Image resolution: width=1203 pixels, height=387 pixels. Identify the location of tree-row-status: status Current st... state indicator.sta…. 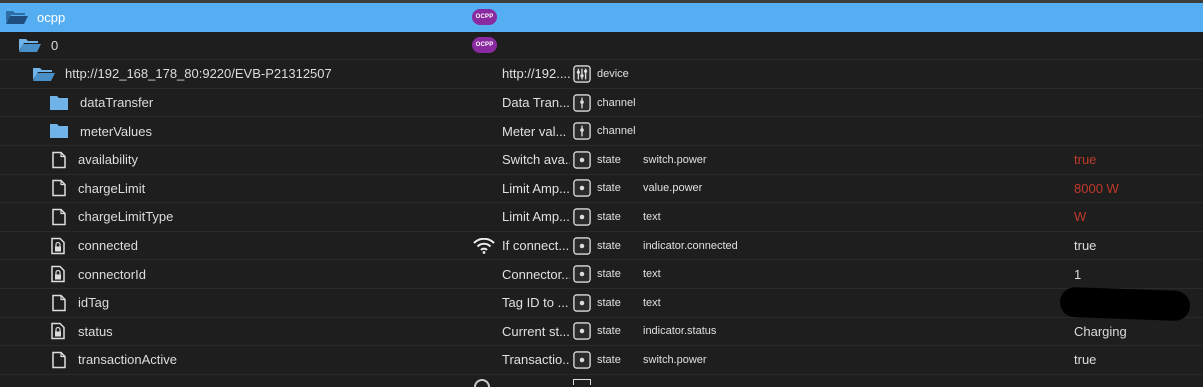
(601, 332).